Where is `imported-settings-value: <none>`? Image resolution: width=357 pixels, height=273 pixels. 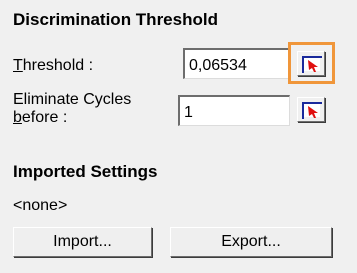
imported-settings-value: <none> is located at coordinates (40, 205).